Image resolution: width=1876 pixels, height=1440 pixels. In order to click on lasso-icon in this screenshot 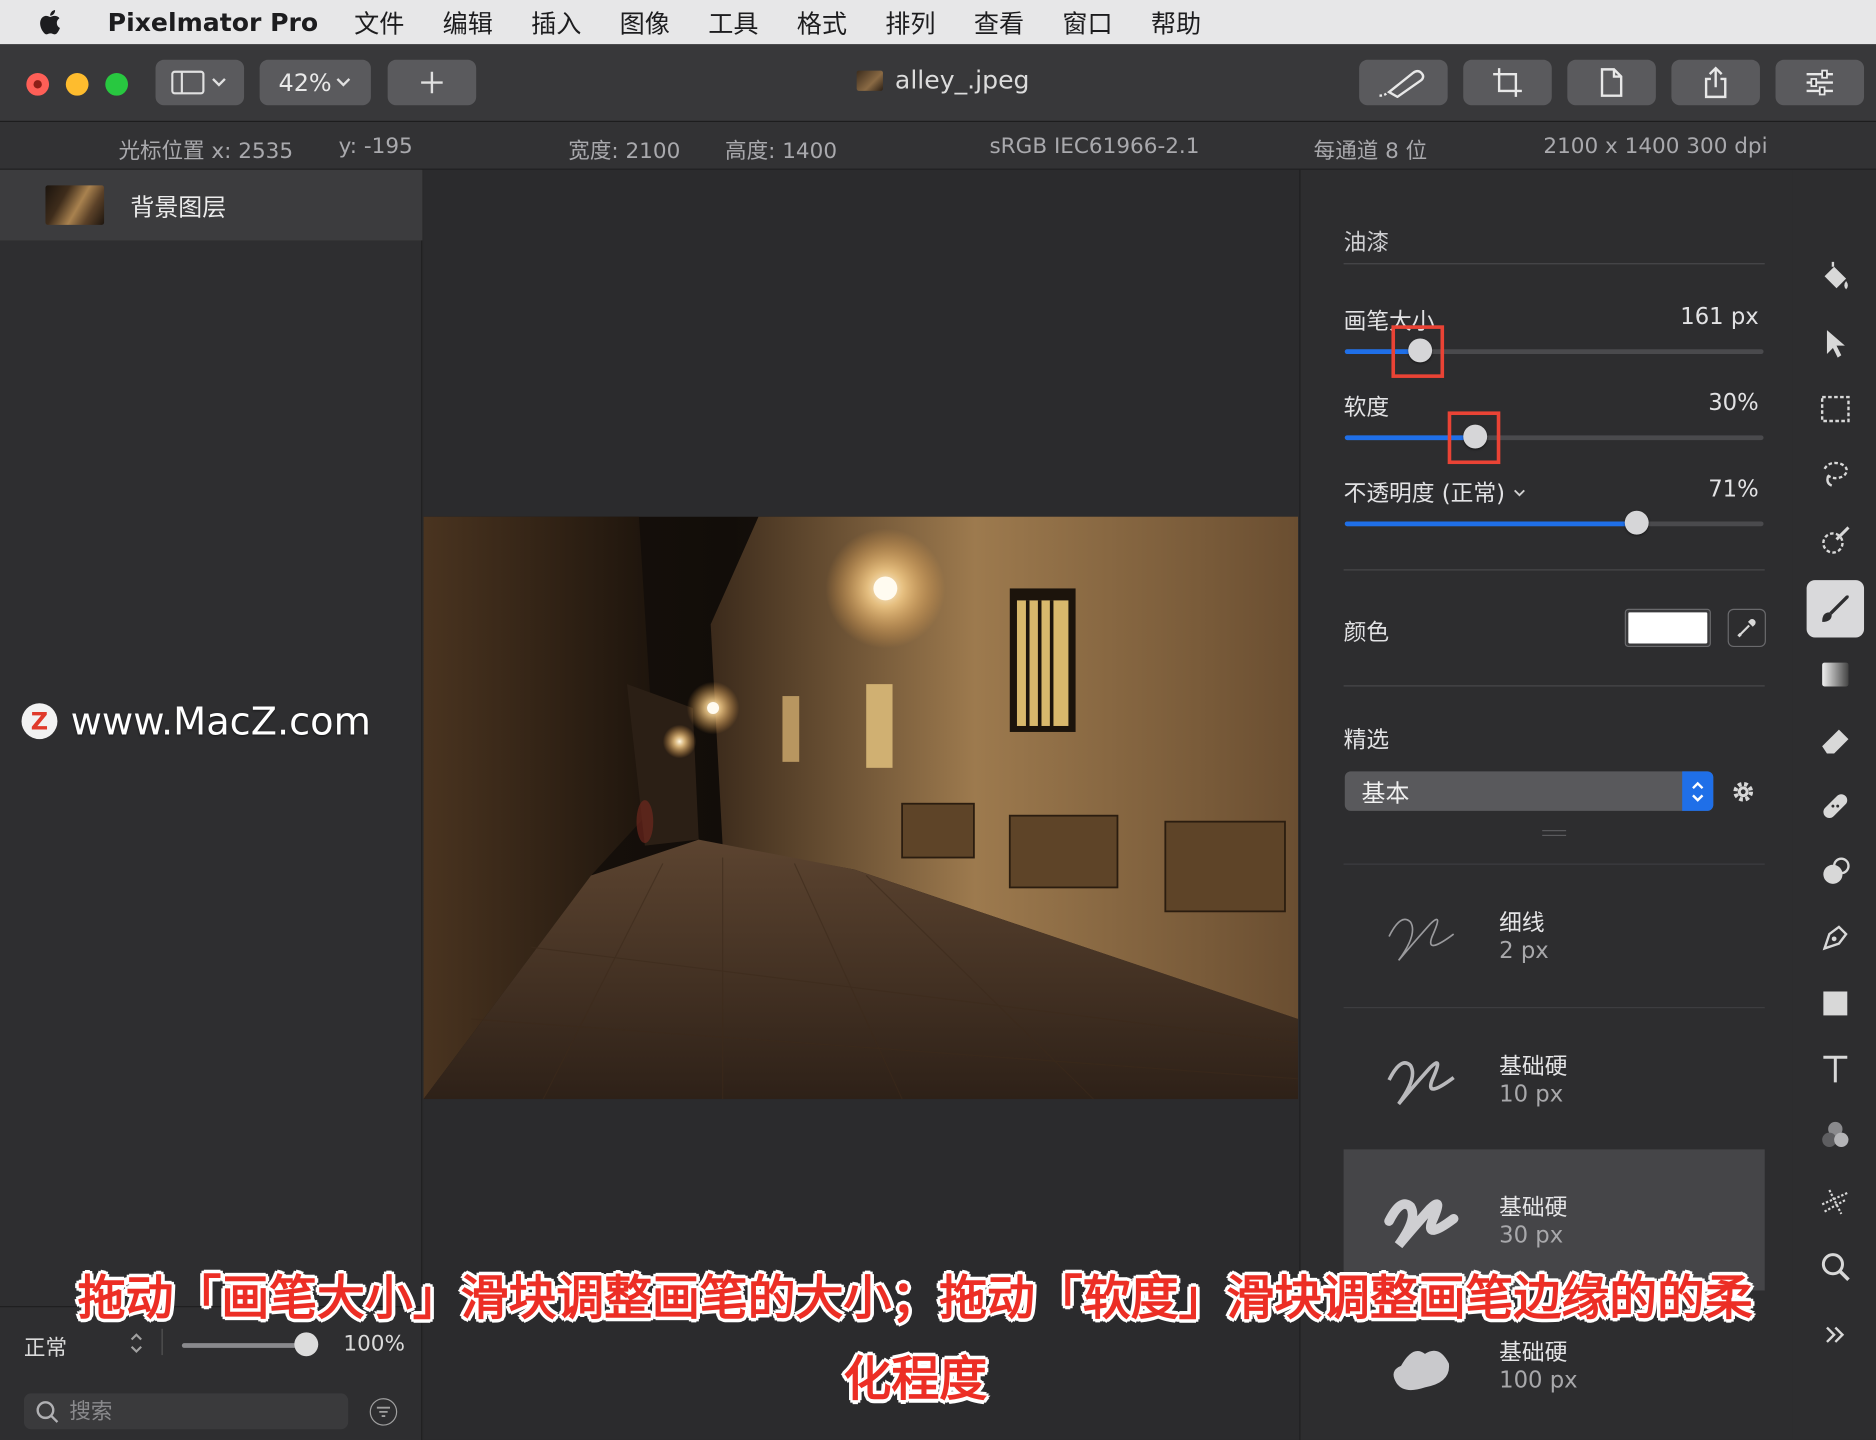, I will do `click(1835, 474)`.